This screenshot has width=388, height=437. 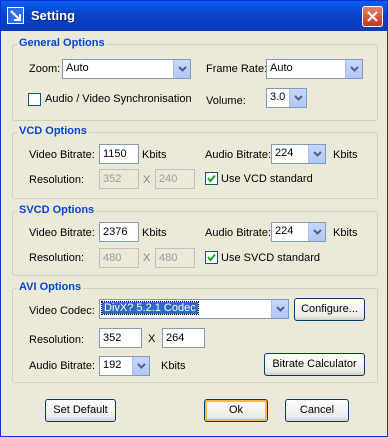 What do you see at coordinates (154, 155) in the screenshot?
I see `vcd-video-bitrate-unit: Kbits` at bounding box center [154, 155].